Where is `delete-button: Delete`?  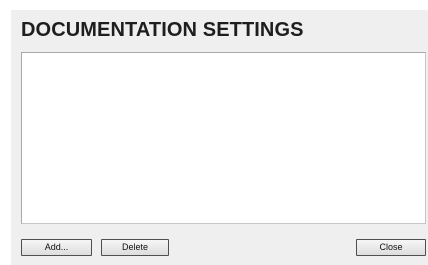
delete-button: Delete is located at coordinates (135, 247).